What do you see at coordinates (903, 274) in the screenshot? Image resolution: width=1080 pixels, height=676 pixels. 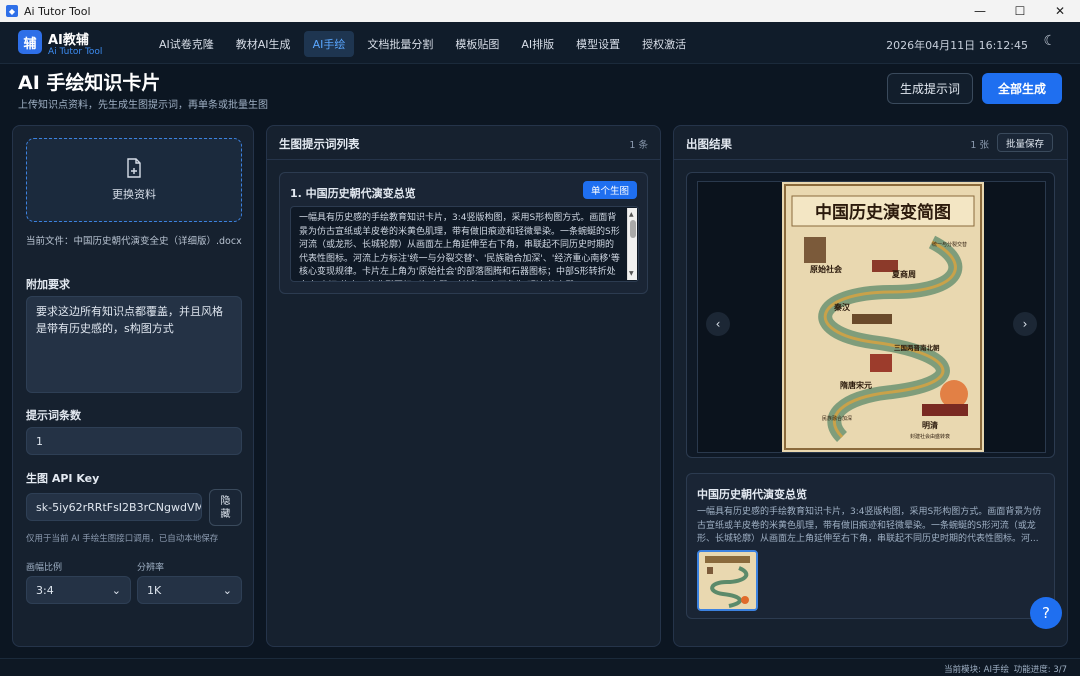 I see `poster-label-xia-shang-zhou: 夏商周` at bounding box center [903, 274].